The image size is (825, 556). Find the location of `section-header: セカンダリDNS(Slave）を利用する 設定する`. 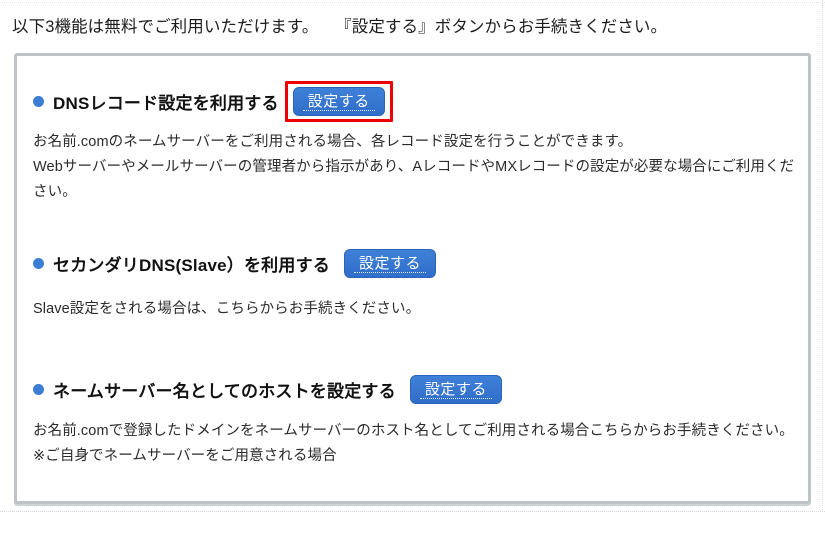

section-header: セカンダリDNS(Slave）を利用する 設定する is located at coordinates (412, 263).